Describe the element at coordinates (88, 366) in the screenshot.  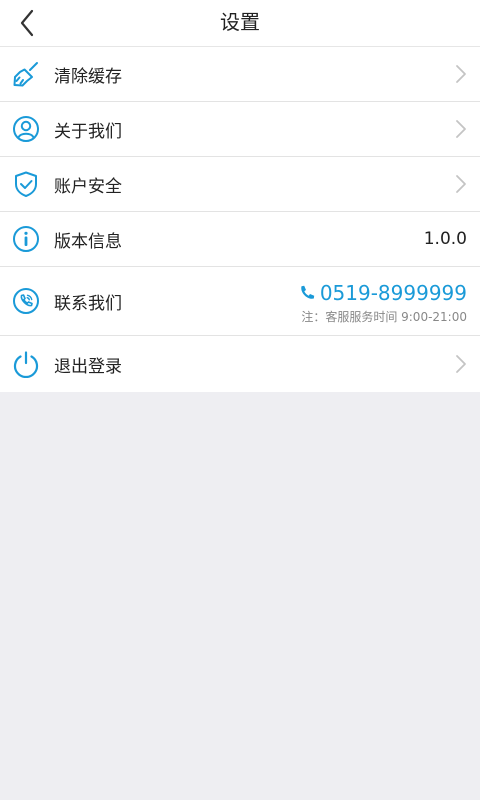
I see `logout-label: 退出登录` at that location.